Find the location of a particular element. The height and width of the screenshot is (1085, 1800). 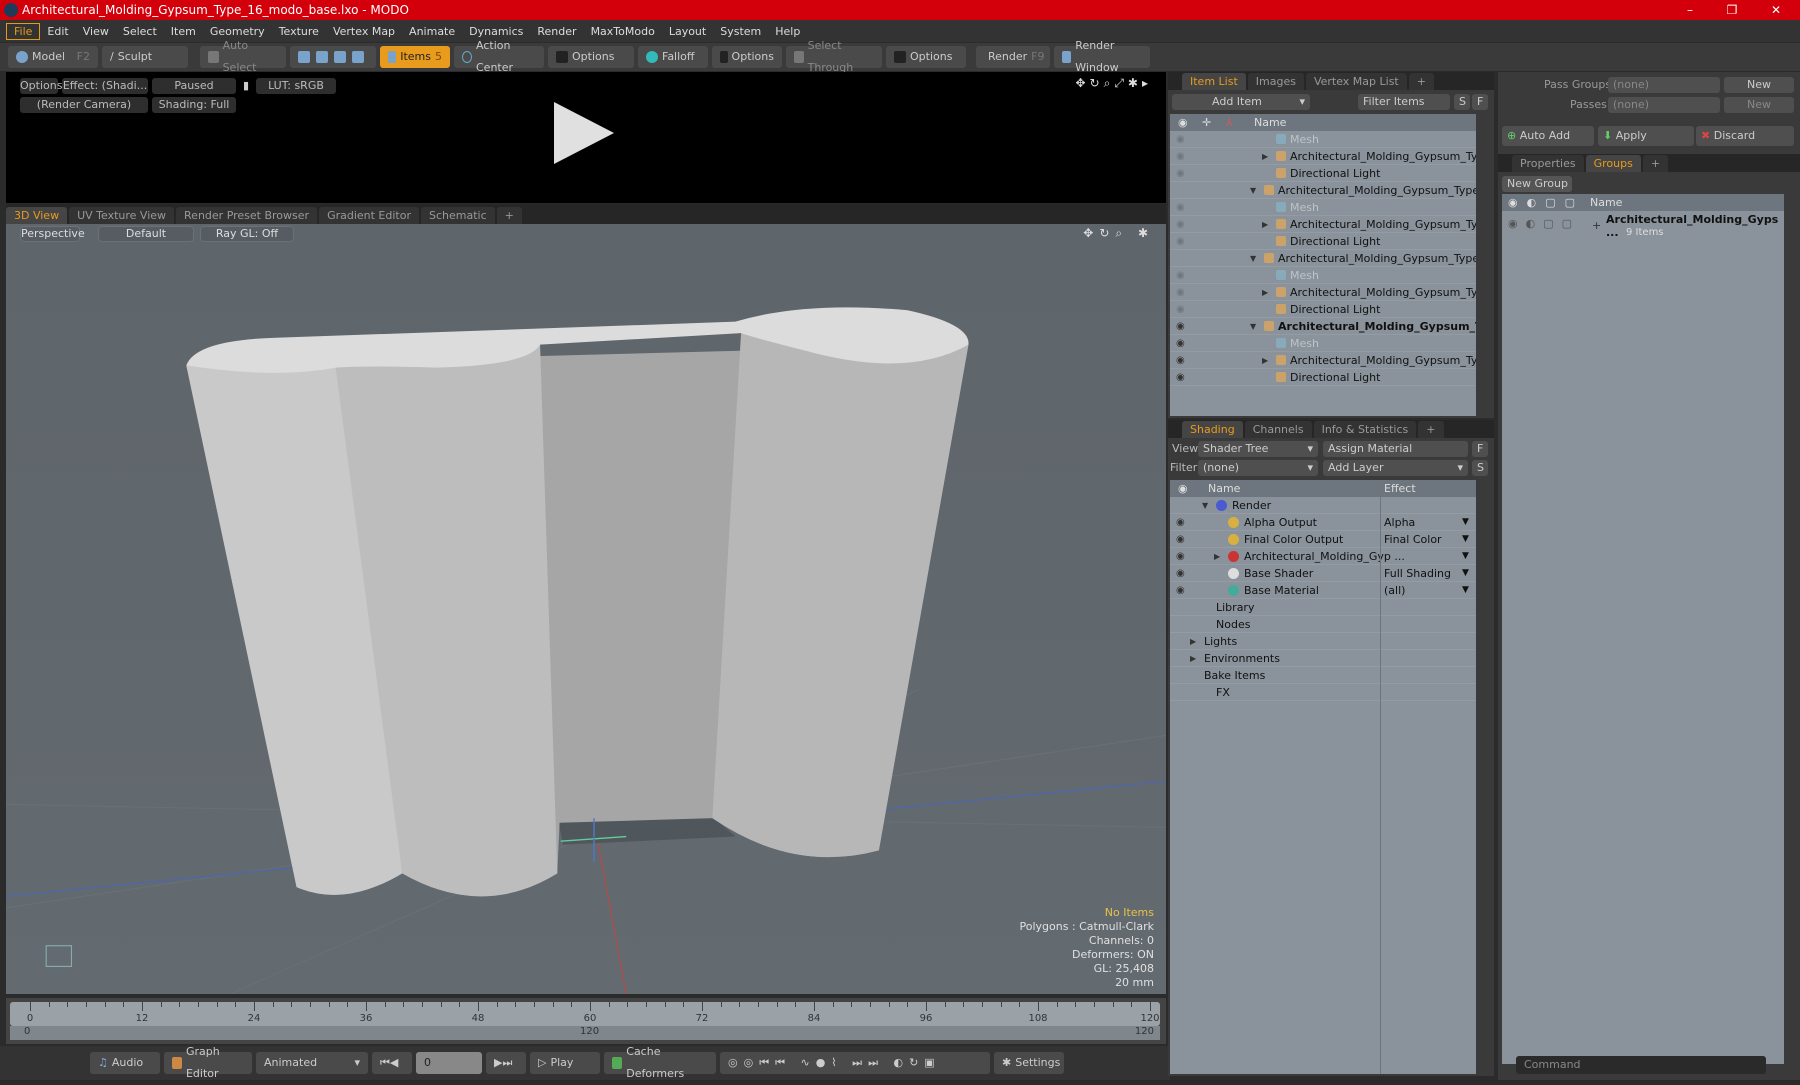

tab-channels: Channels is located at coordinates (1278, 429).